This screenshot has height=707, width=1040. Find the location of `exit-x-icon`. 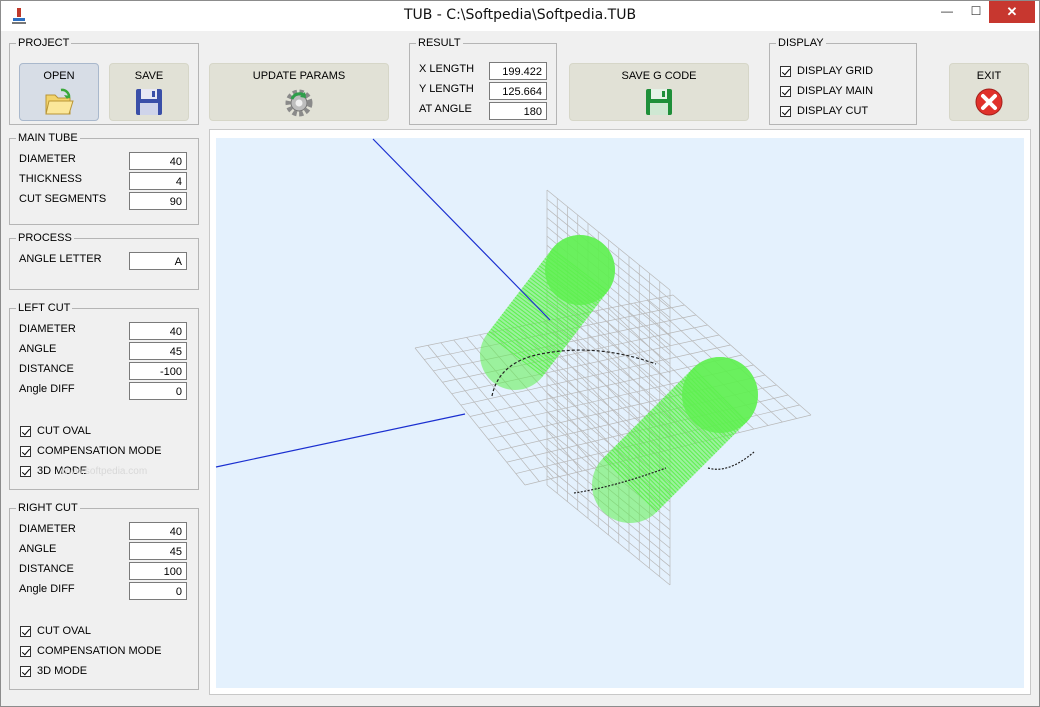

exit-x-icon is located at coordinates (989, 102).